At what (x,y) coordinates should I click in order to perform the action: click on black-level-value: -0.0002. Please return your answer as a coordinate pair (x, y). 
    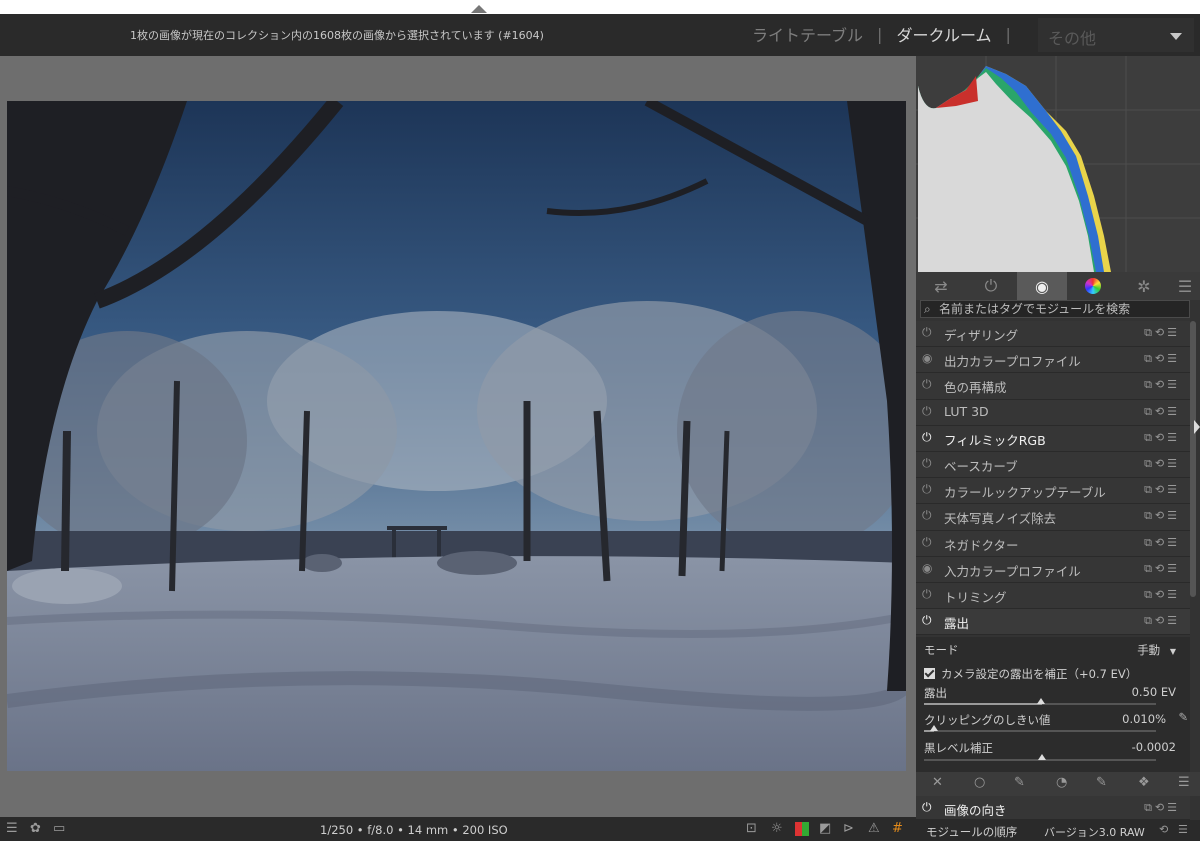
    Looking at the image, I should click on (1153, 747).